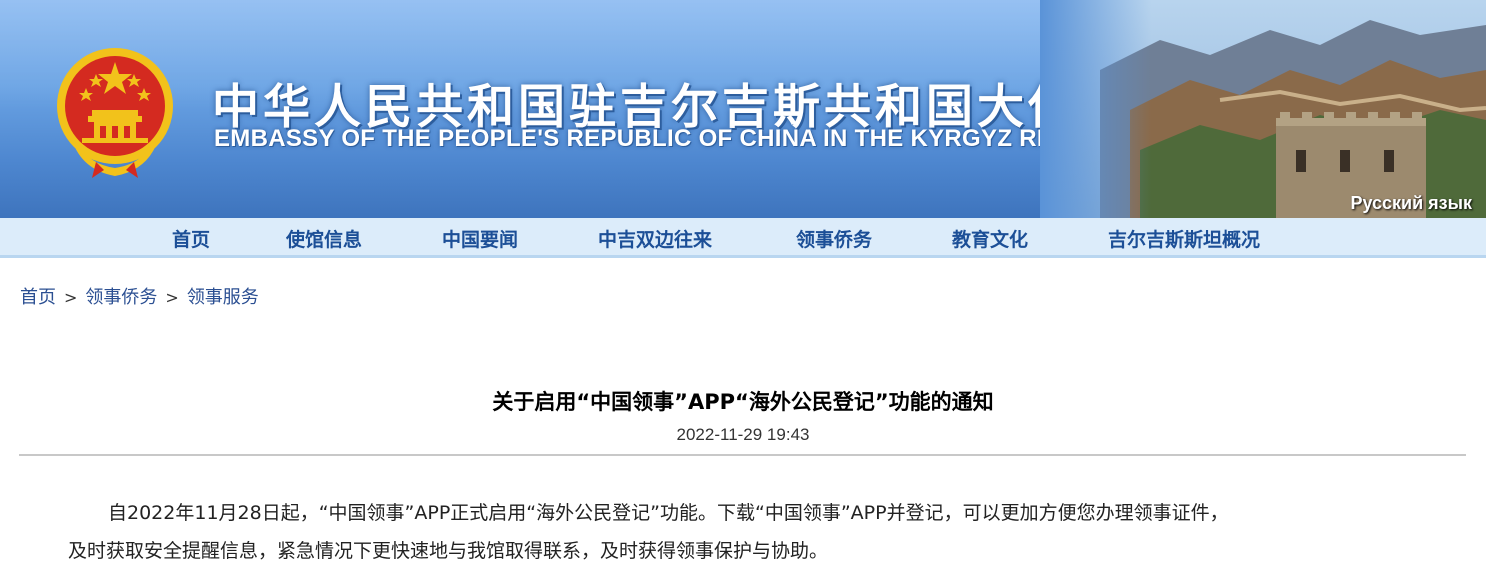 Image resolution: width=1486 pixels, height=577 pixels. I want to click on article-divider, so click(742, 455).